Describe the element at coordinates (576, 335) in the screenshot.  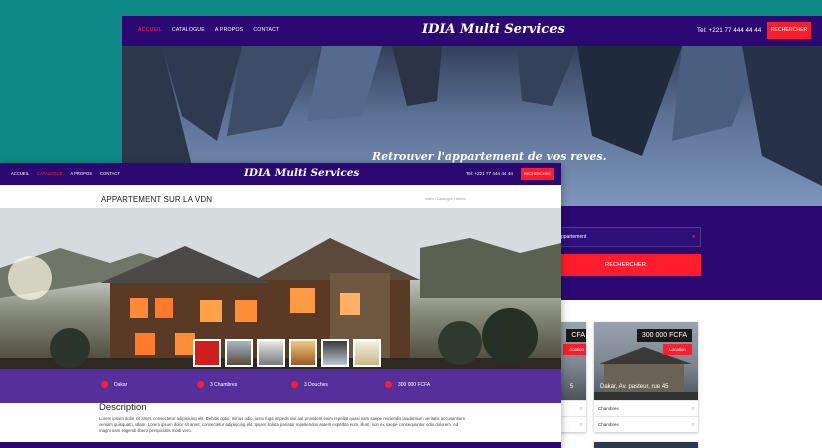
I see `card-price: CFA` at that location.